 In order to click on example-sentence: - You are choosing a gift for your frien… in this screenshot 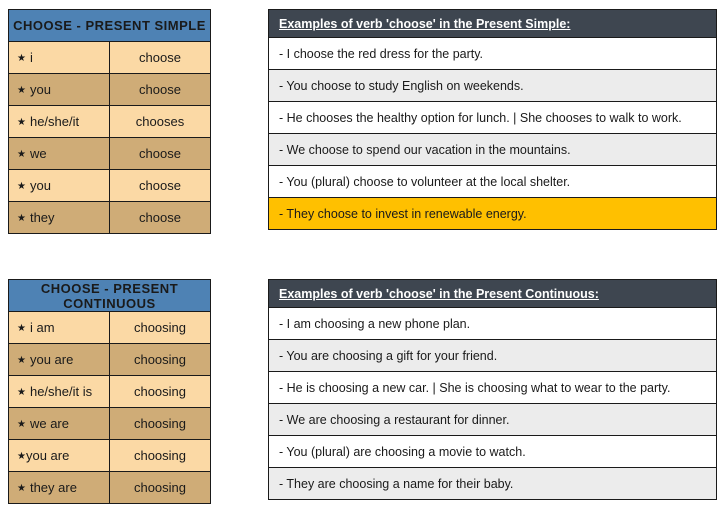, I will do `click(492, 355)`.